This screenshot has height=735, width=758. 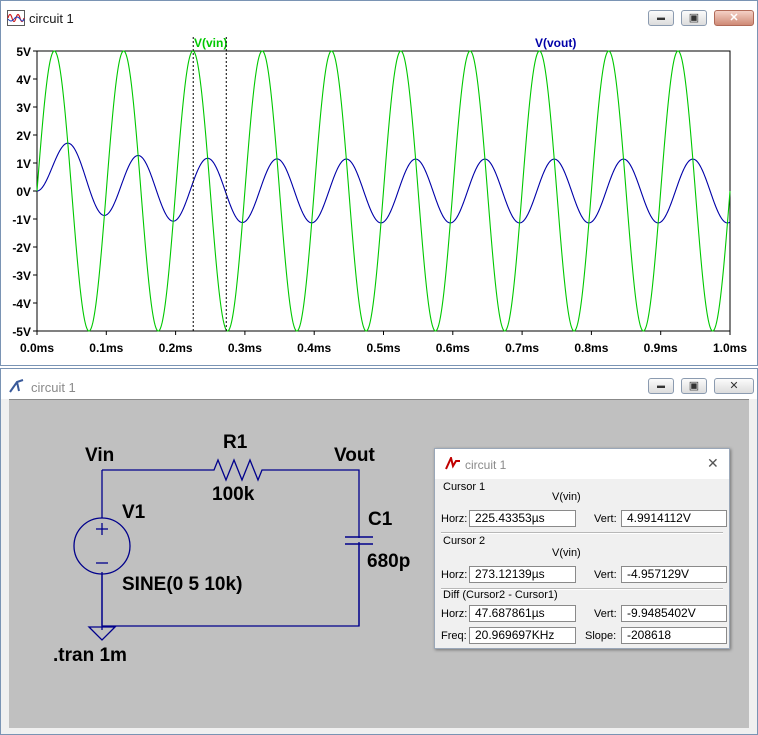 I want to click on schematic-title-bar: circuit 1 ▬ ▣ ✕, so click(x=379, y=384).